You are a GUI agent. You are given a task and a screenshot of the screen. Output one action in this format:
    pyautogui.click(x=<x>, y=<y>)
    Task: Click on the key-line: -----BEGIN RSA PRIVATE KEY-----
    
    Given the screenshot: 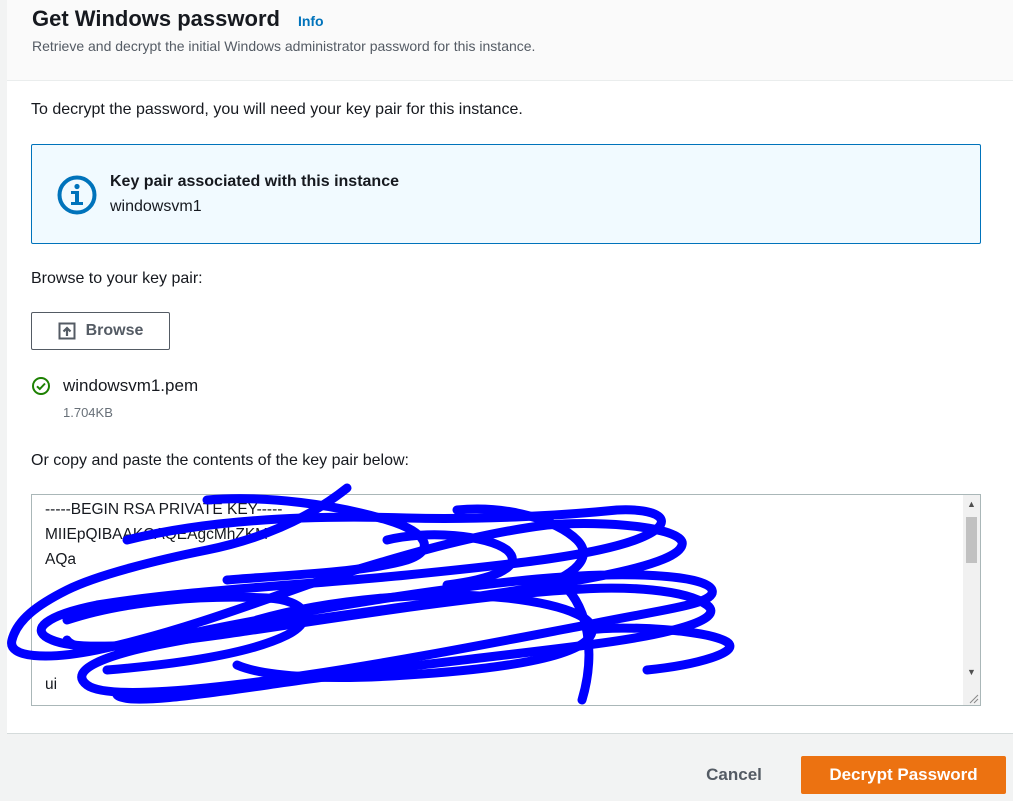 What is the action you would take?
    pyautogui.click(x=164, y=509)
    